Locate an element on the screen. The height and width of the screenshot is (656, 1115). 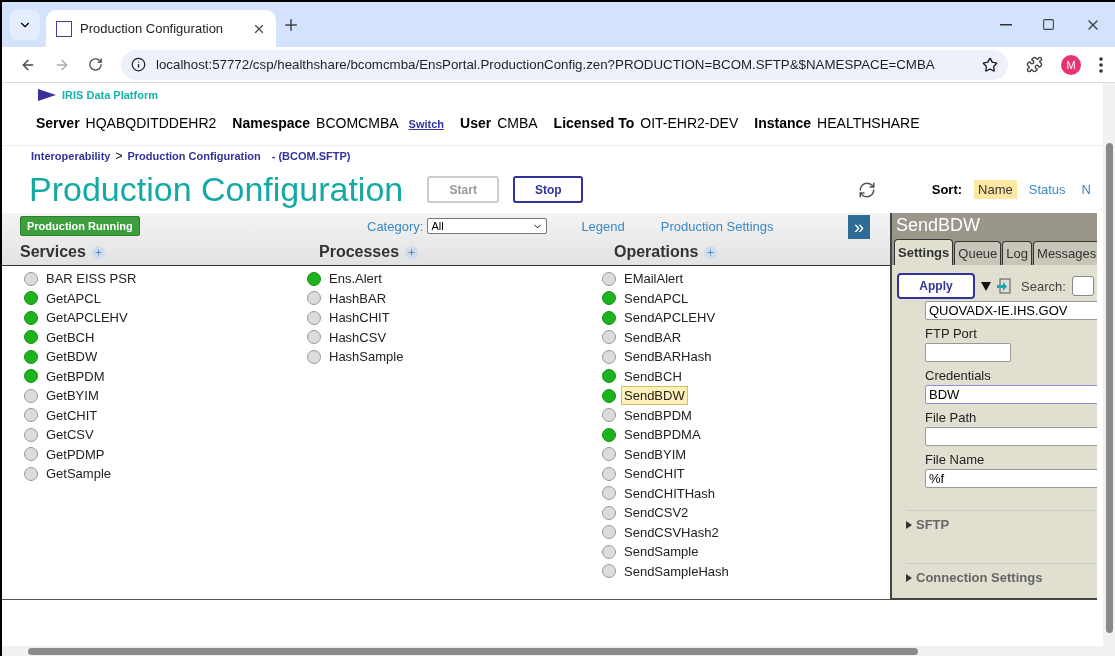
profile-avatar: M is located at coordinates (1071, 64).